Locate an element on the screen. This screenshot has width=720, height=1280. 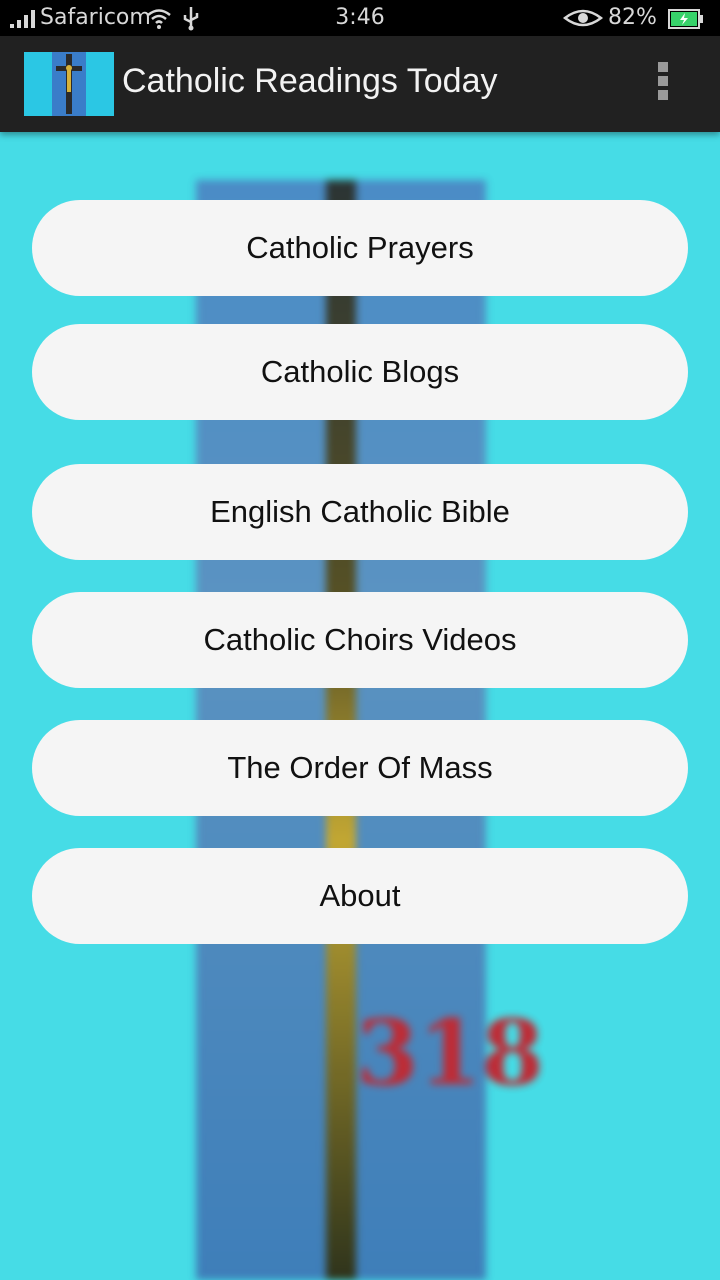
catholic-blogs-button: Catholic Blogs is located at coordinates (360, 372).